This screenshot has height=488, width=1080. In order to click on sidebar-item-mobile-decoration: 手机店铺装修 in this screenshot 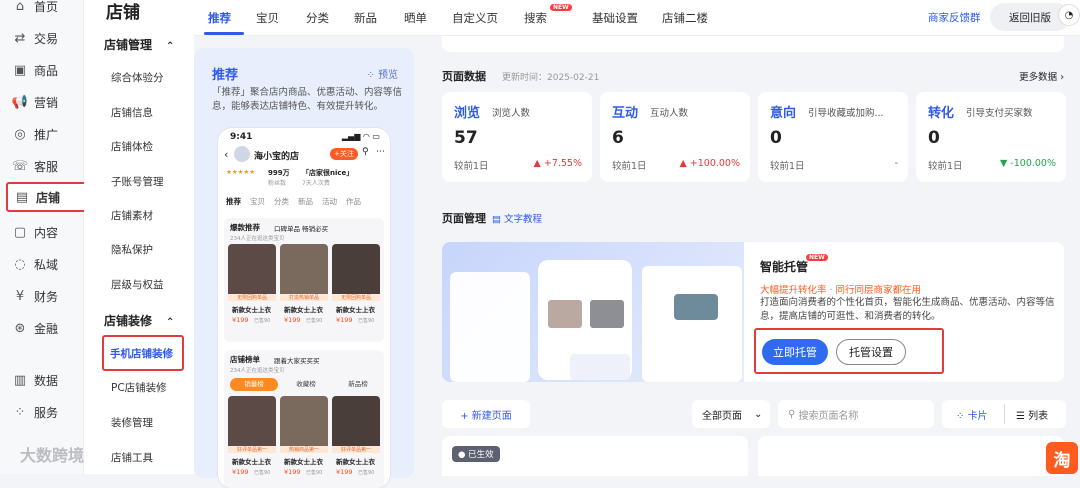, I will do `click(143, 353)`.